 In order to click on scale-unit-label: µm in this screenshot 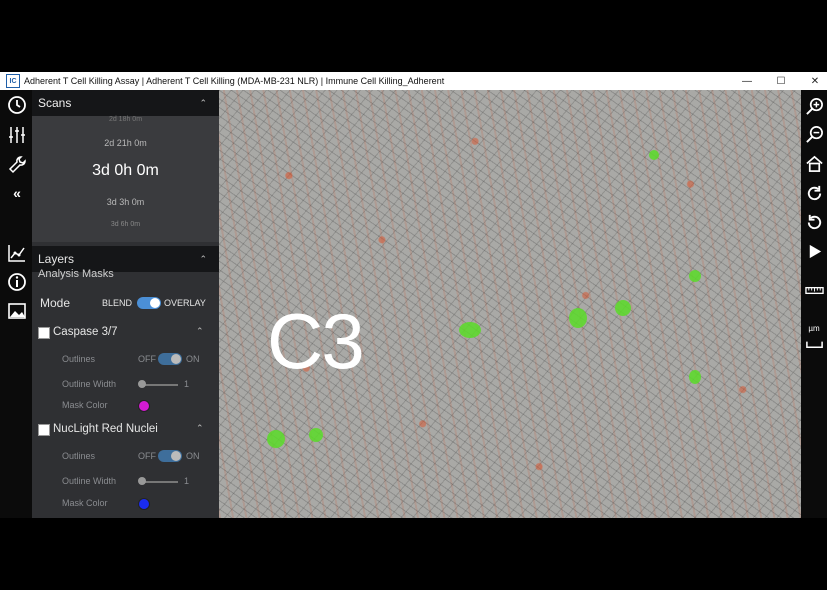, I will do `click(814, 328)`.